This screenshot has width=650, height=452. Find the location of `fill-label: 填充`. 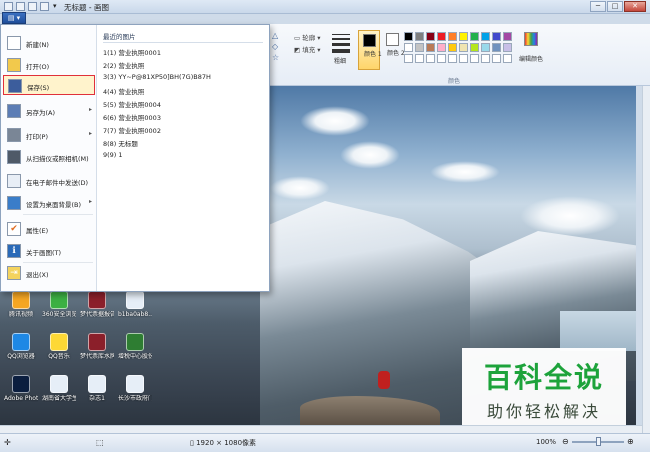

fill-label: 填充 is located at coordinates (309, 50).